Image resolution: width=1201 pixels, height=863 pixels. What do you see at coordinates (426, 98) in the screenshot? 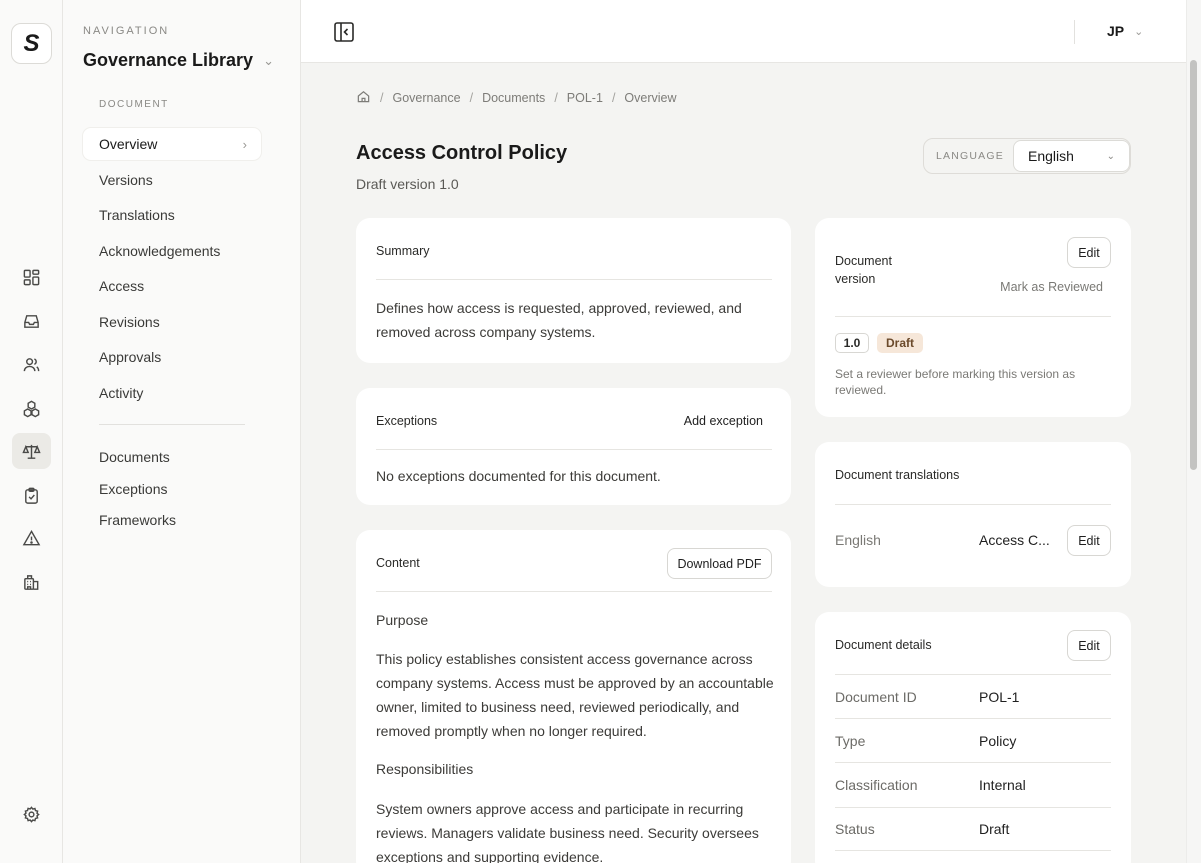
I see `breadcrumb-governance: Governance` at bounding box center [426, 98].